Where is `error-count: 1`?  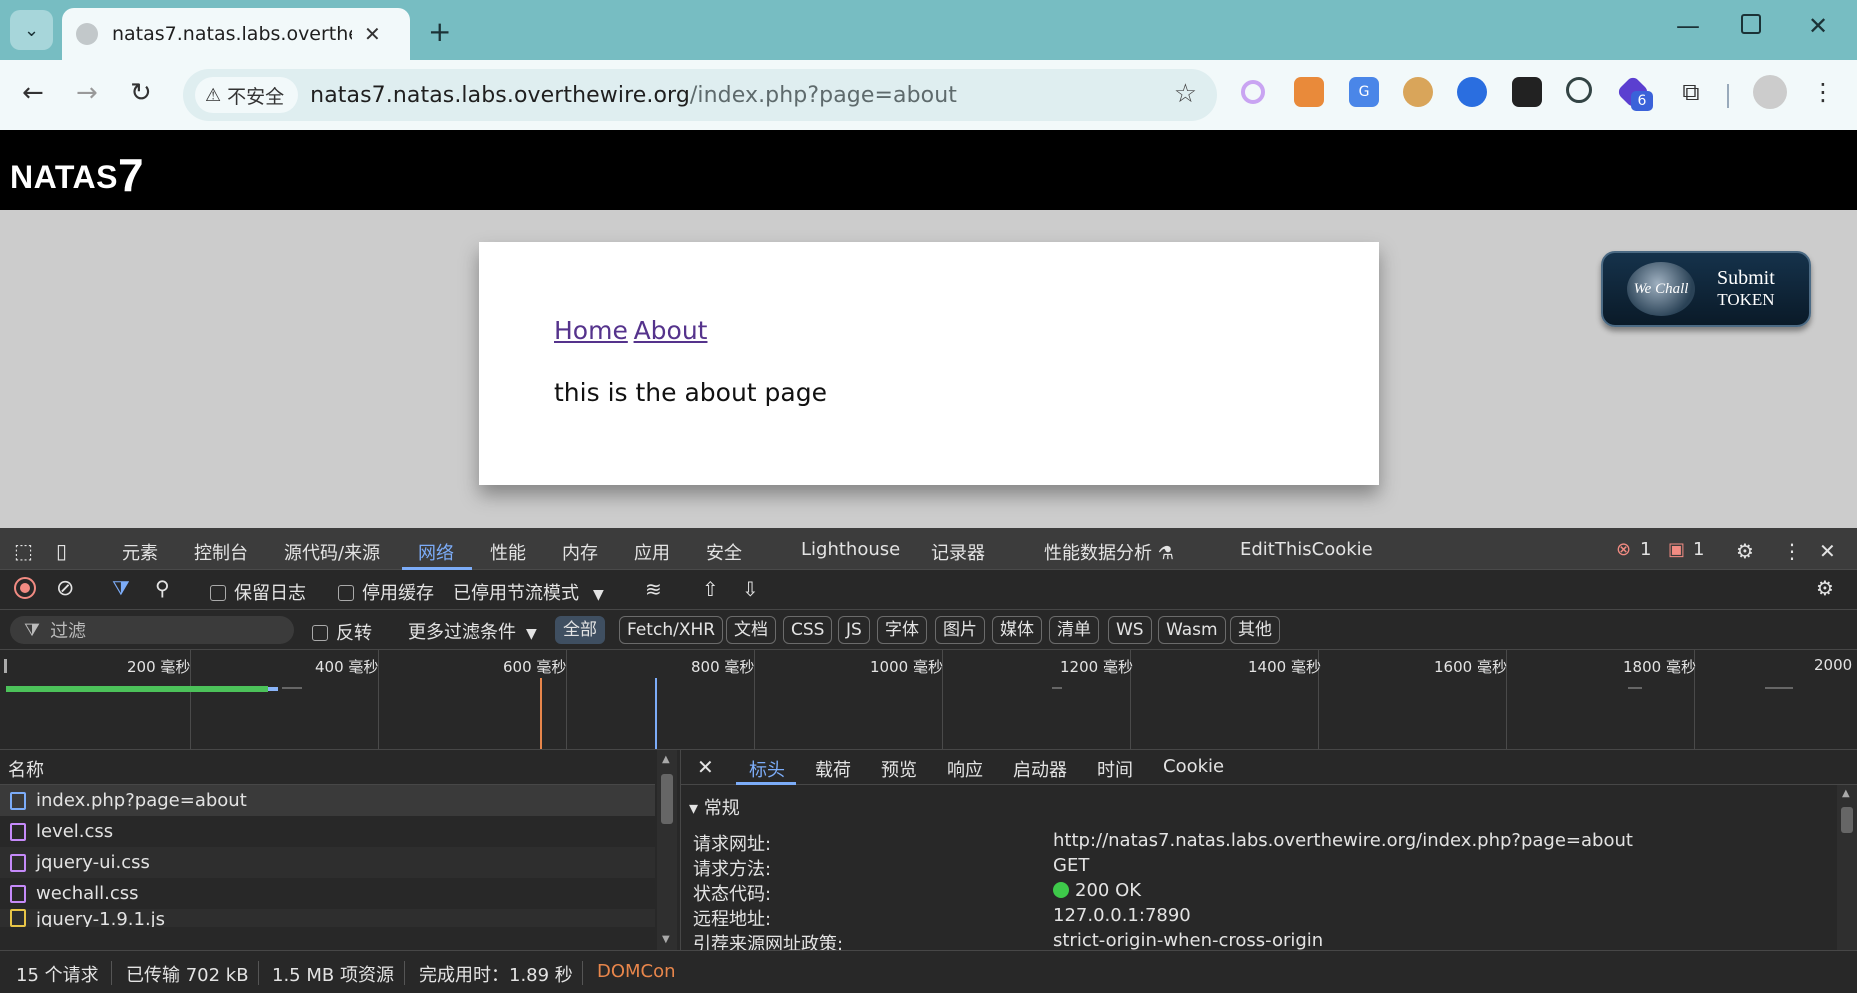
error-count: 1 is located at coordinates (1645, 549).